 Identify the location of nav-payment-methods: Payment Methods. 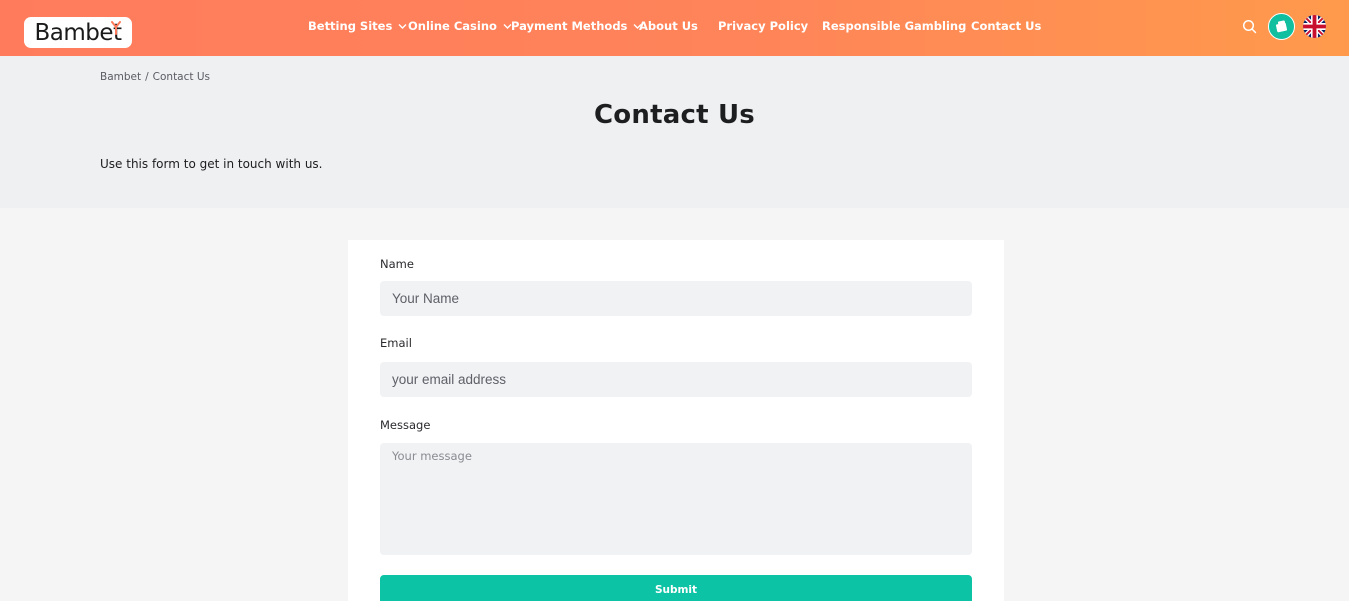
(577, 26).